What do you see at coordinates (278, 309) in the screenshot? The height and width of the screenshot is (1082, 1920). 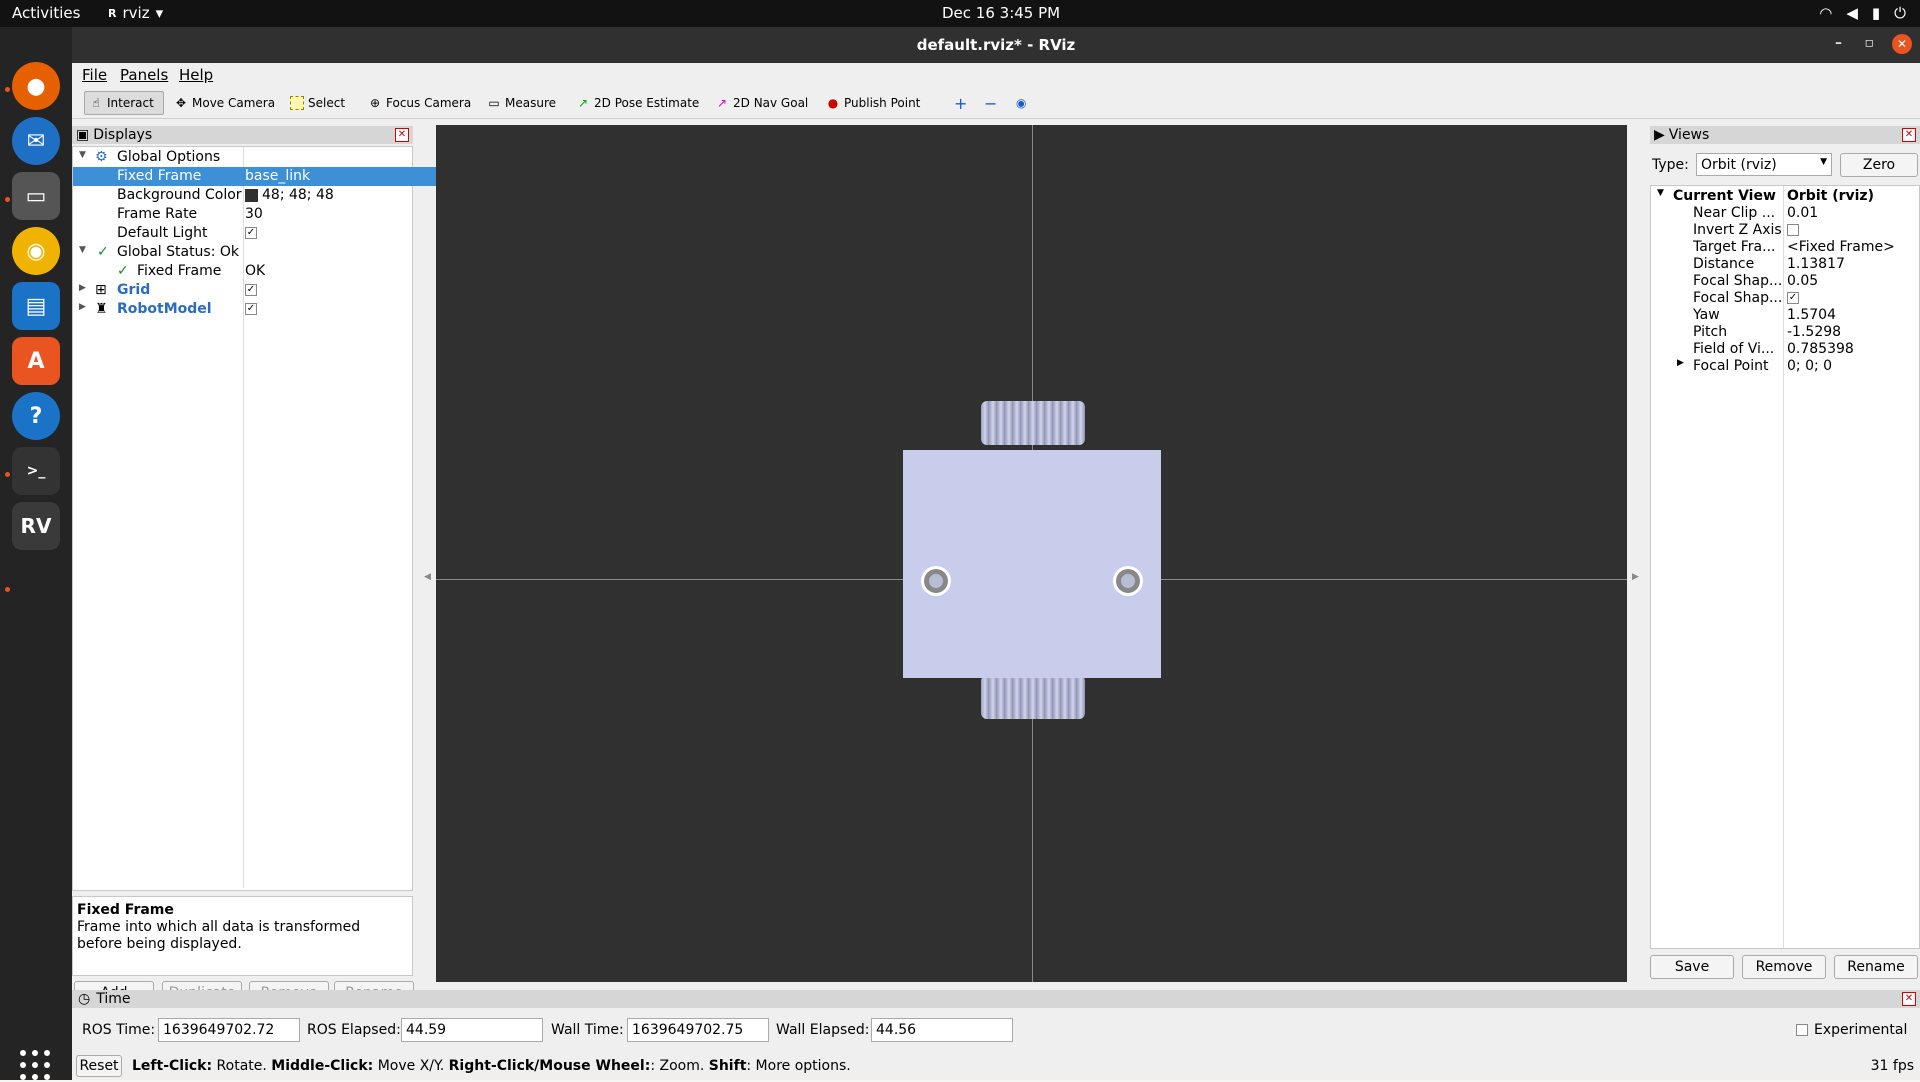 I see `tree-row-robot-model: ▶ ♜ RobotModel ✓` at bounding box center [278, 309].